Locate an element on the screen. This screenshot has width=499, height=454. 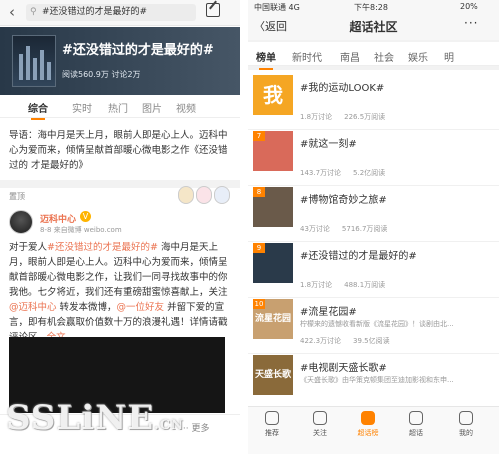
watermark-text: SSLiNE is located at coordinates (80, 418).